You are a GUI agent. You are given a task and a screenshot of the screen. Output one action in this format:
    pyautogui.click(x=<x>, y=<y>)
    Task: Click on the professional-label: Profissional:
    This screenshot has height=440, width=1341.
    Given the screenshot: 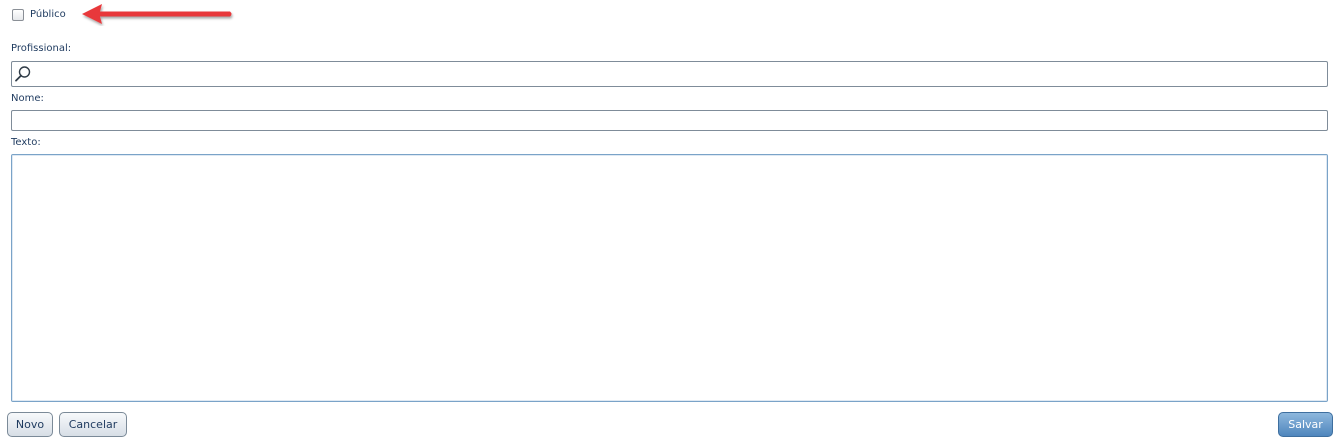 What is the action you would take?
    pyautogui.click(x=41, y=48)
    